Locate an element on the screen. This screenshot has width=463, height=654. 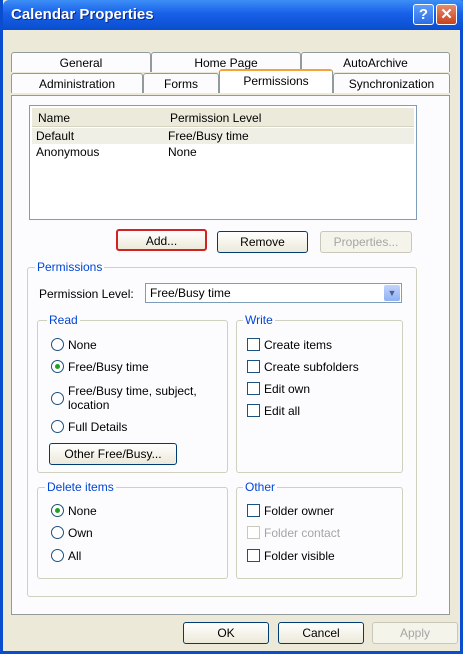
apply-button: Apply is located at coordinates (415, 633).